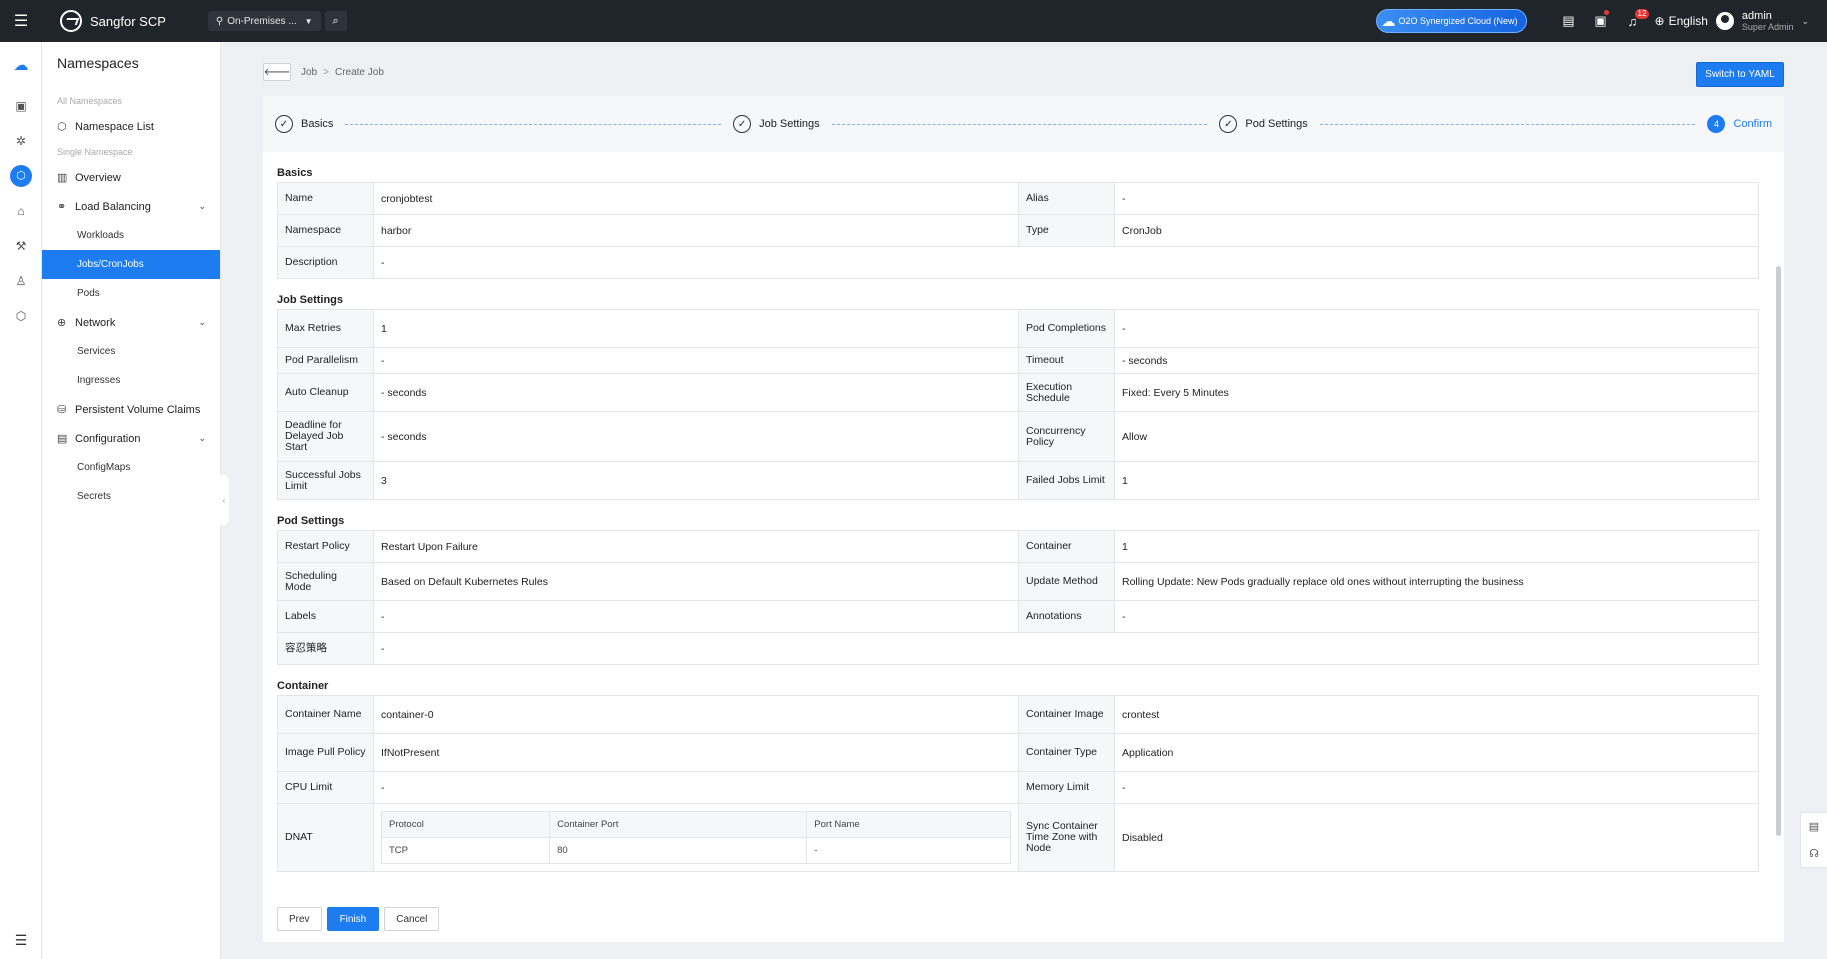 The height and width of the screenshot is (959, 1827). What do you see at coordinates (21, 175) in the screenshot?
I see `namespace-icon: ⬡` at bounding box center [21, 175].